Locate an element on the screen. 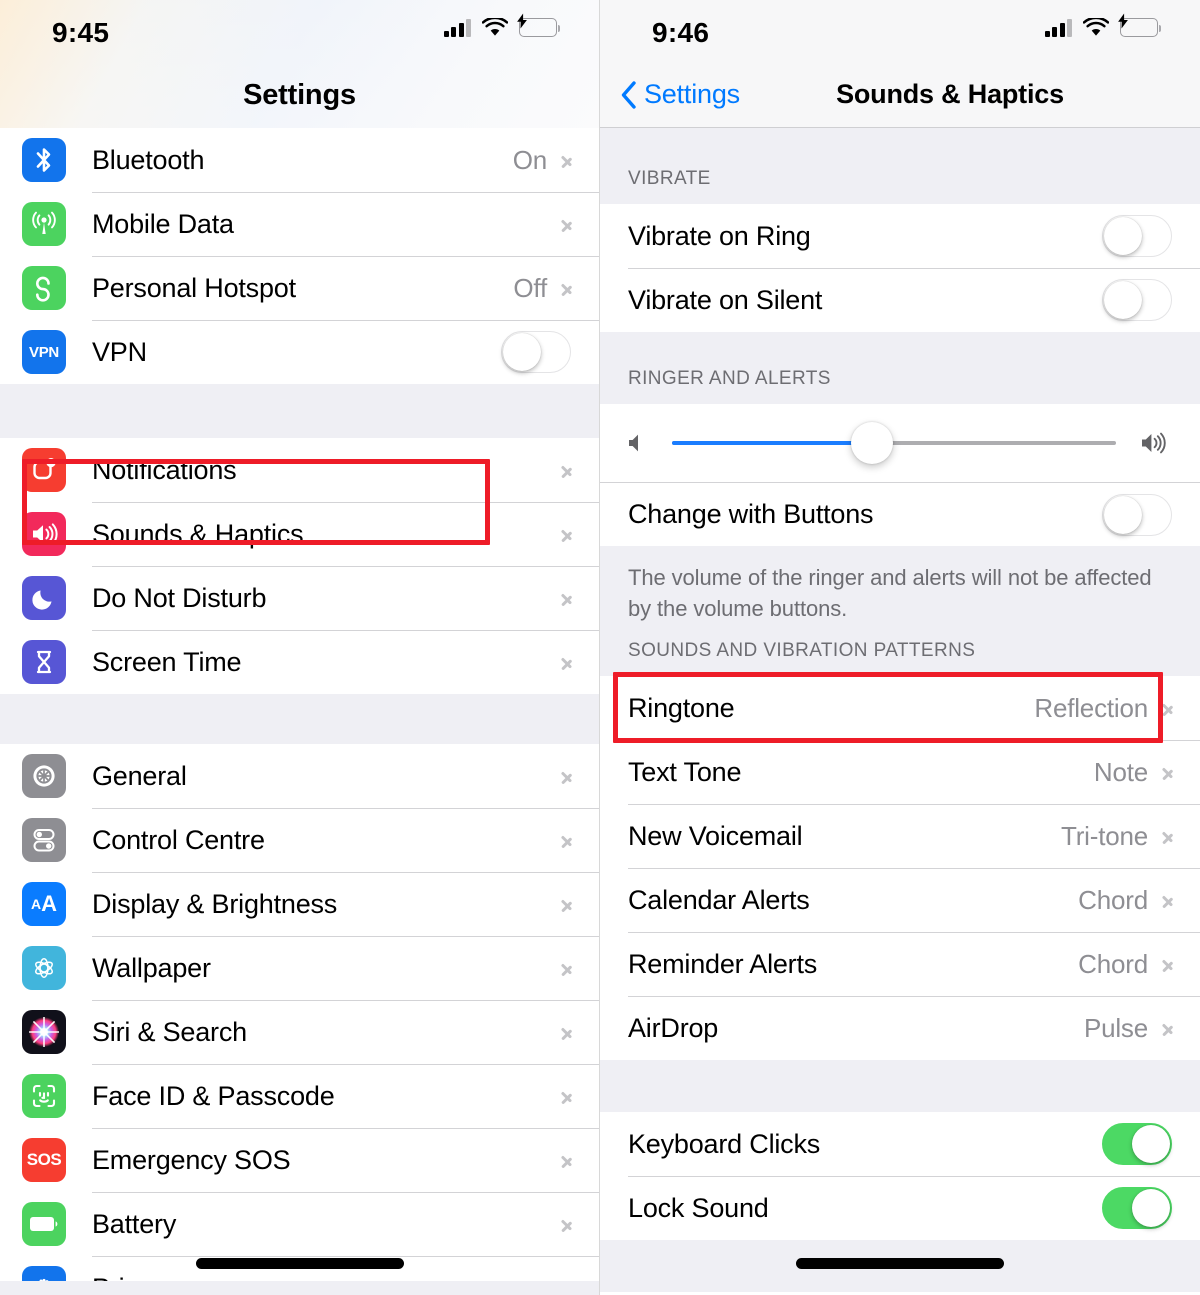  section-system-sounds: Keyboard Clicks Lock Sound is located at coordinates (900, 1176).